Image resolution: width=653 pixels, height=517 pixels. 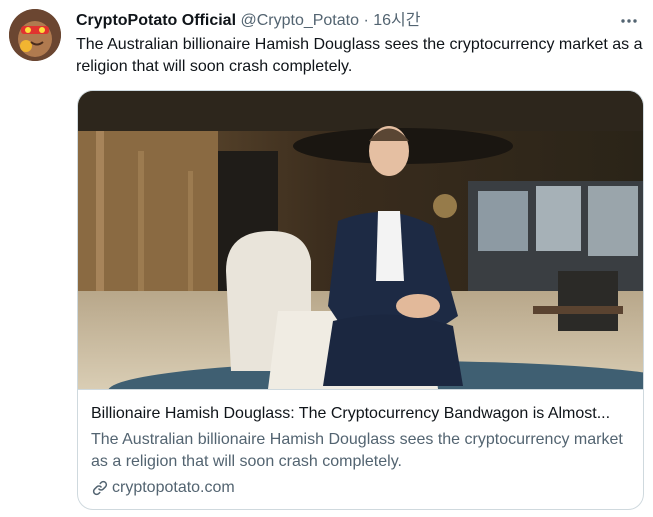 What do you see at coordinates (299, 20) in the screenshot?
I see `author-handle: @Crypto_Potato` at bounding box center [299, 20].